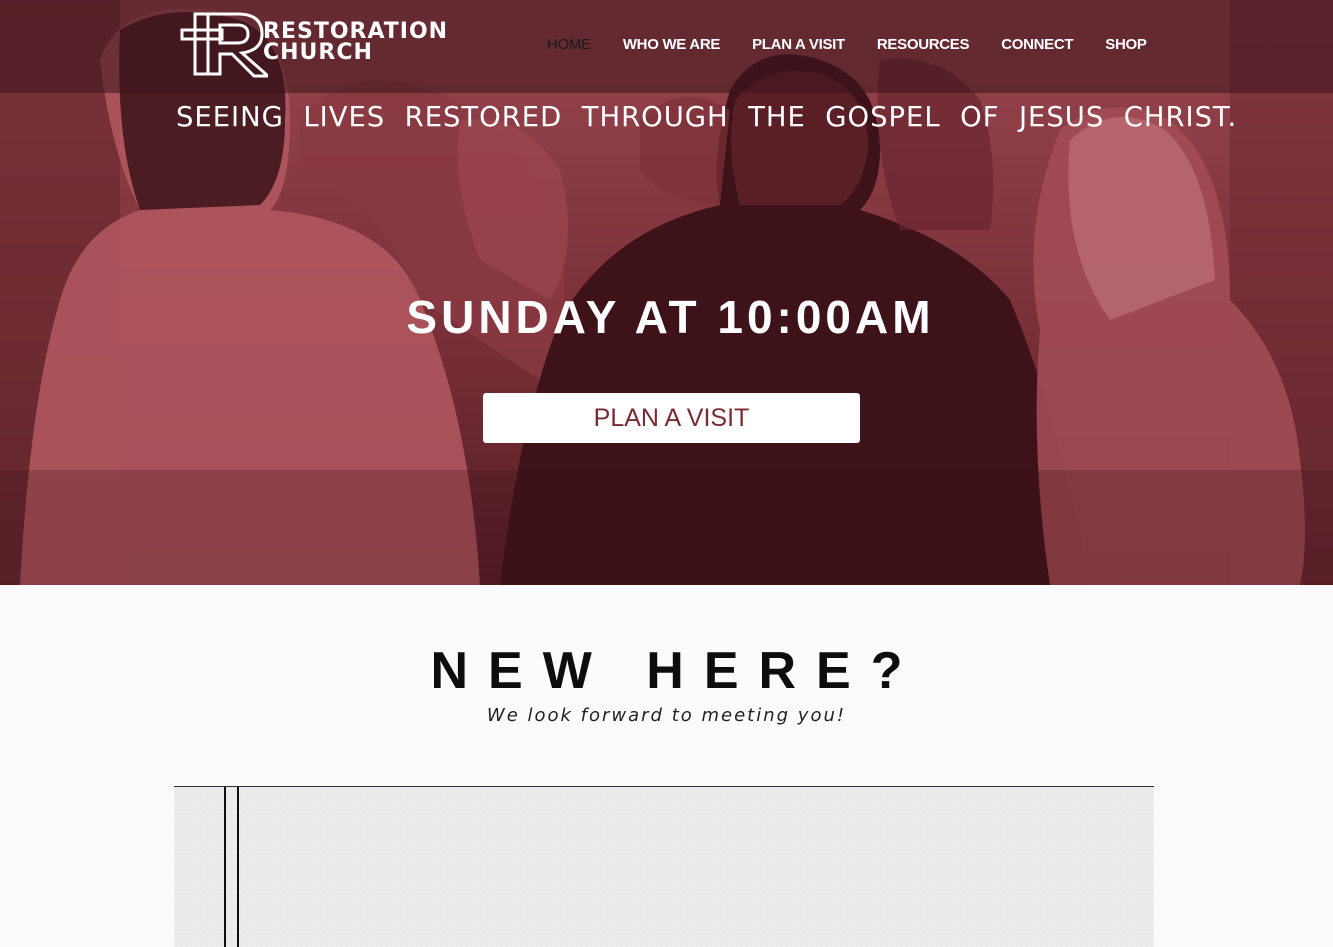 The image size is (1333, 947). I want to click on new-here-subtitle: We look forward to meeting you!, so click(666, 715).